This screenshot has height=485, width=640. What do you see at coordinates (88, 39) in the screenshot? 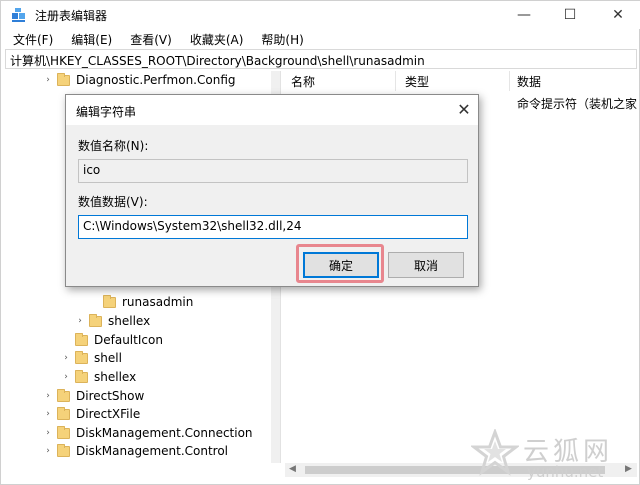
I see `menu-edit: 编辑(E)` at bounding box center [88, 39].